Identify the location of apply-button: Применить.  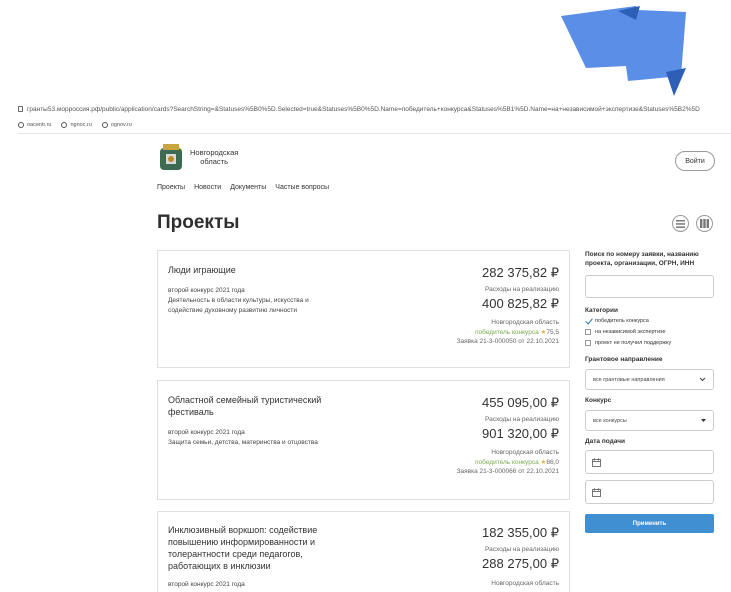
(649, 523).